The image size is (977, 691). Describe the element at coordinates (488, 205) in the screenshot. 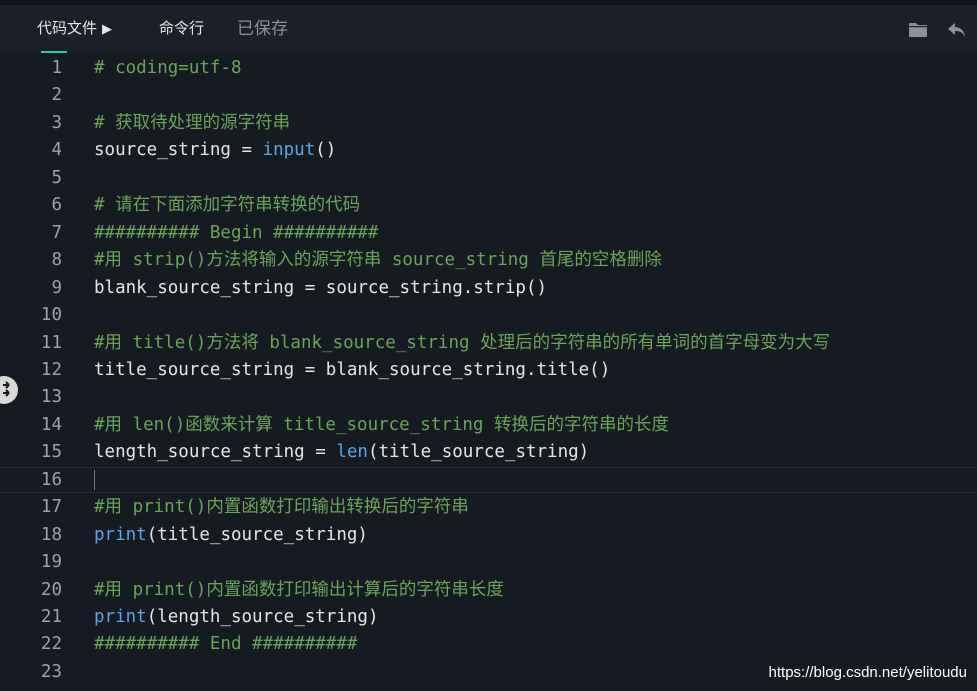

I see `code-line: 6 # 请在下面添加字符串转换的代码` at that location.